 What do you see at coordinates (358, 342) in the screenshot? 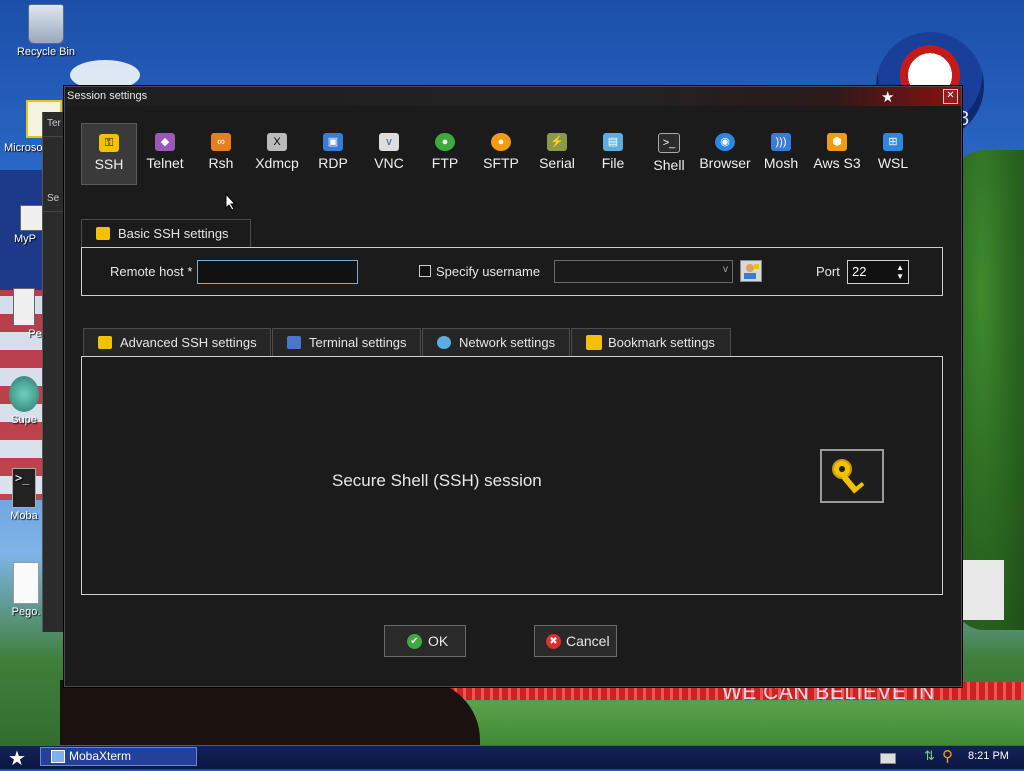
I see `tab-label: Terminal settings` at bounding box center [358, 342].